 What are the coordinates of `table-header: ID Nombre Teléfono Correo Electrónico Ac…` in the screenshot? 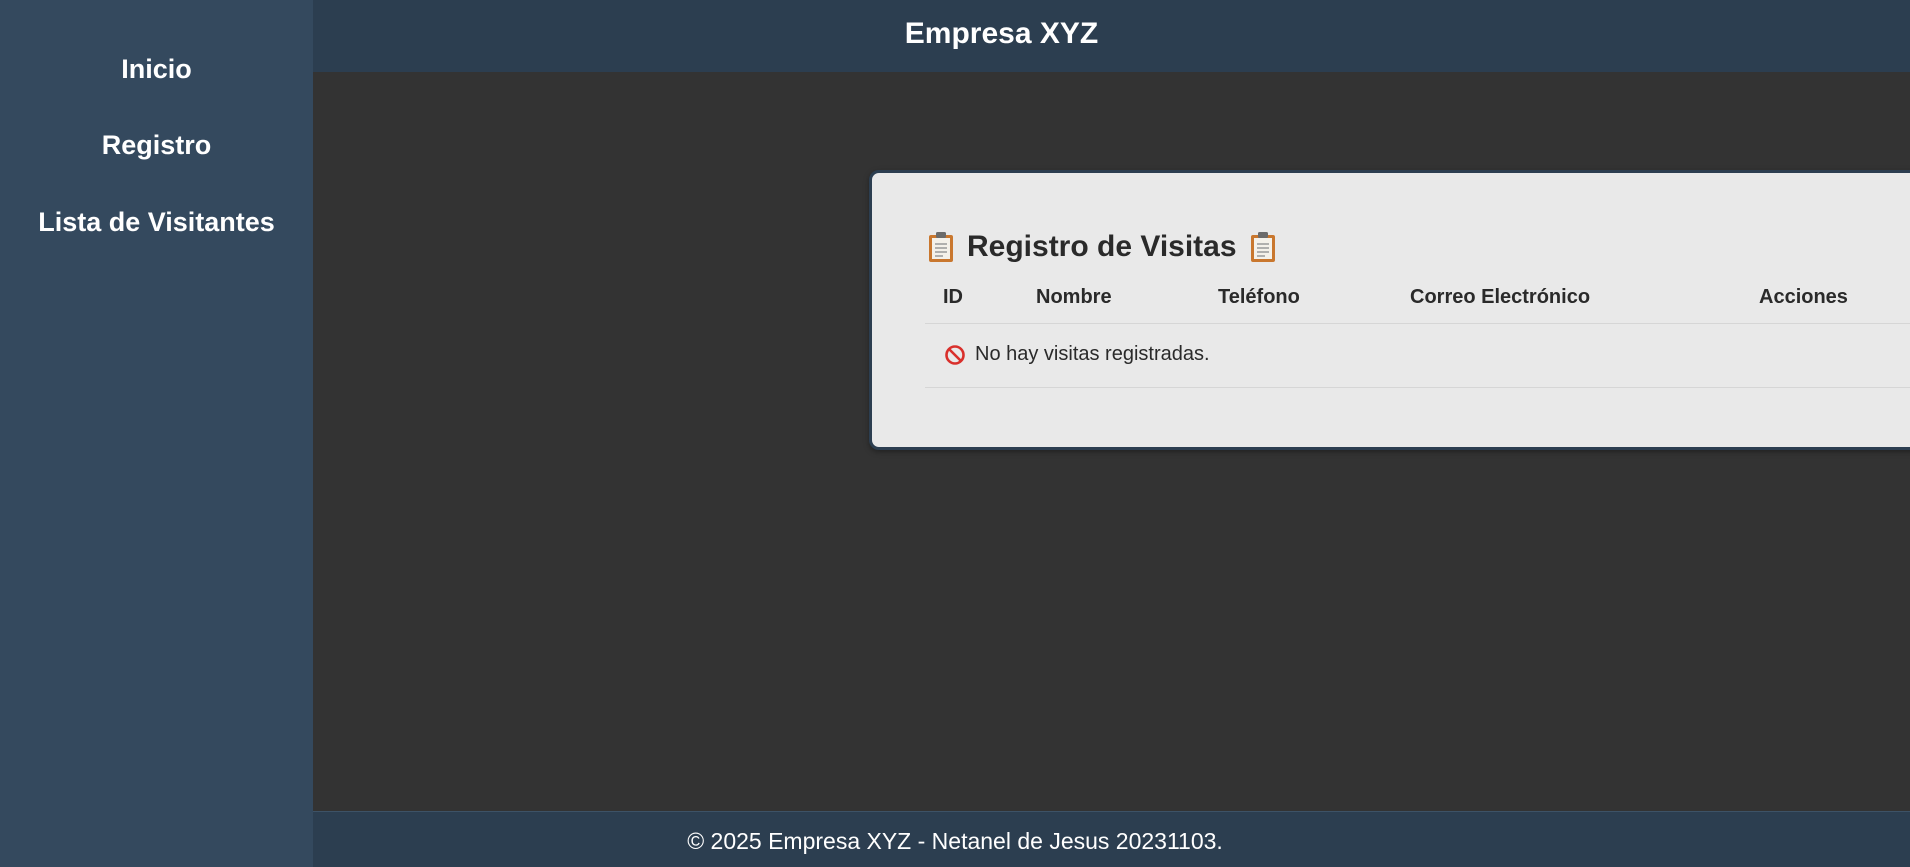 It's located at (1417, 298).